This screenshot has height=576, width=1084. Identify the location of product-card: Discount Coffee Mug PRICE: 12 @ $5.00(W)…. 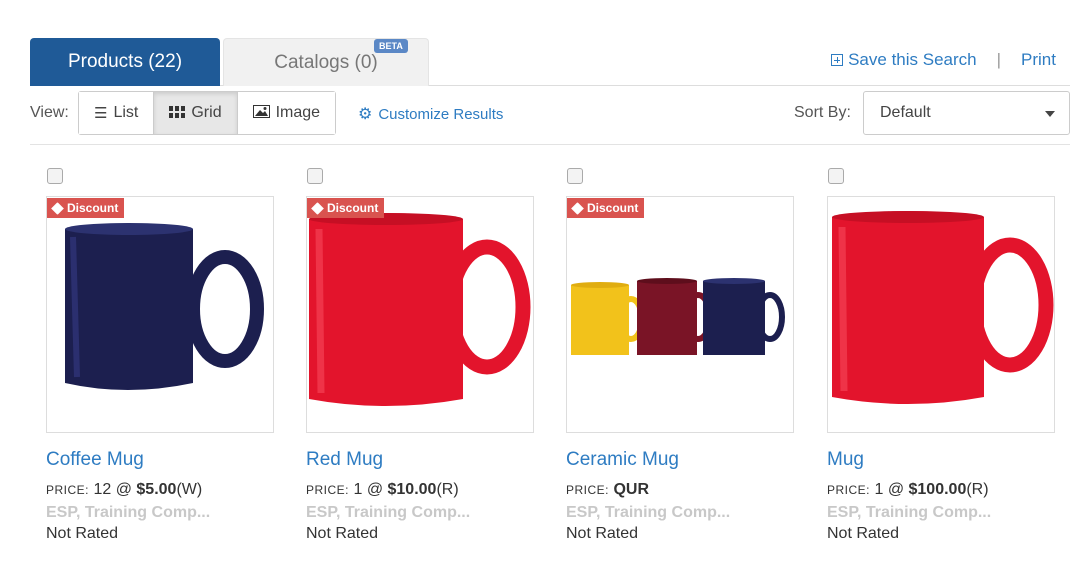
(160, 355).